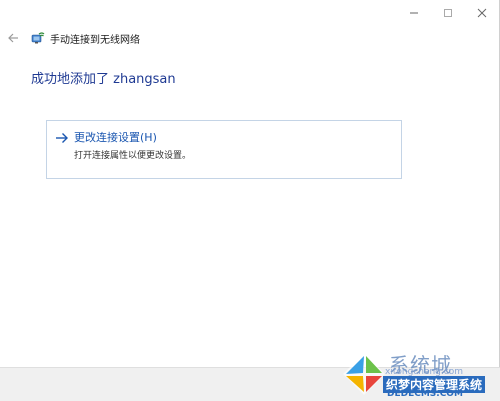  I want to click on watermark: 系统城 xitongcheng.com 织梦内容管理系统 DEDECMS.COM, so click(416, 374).